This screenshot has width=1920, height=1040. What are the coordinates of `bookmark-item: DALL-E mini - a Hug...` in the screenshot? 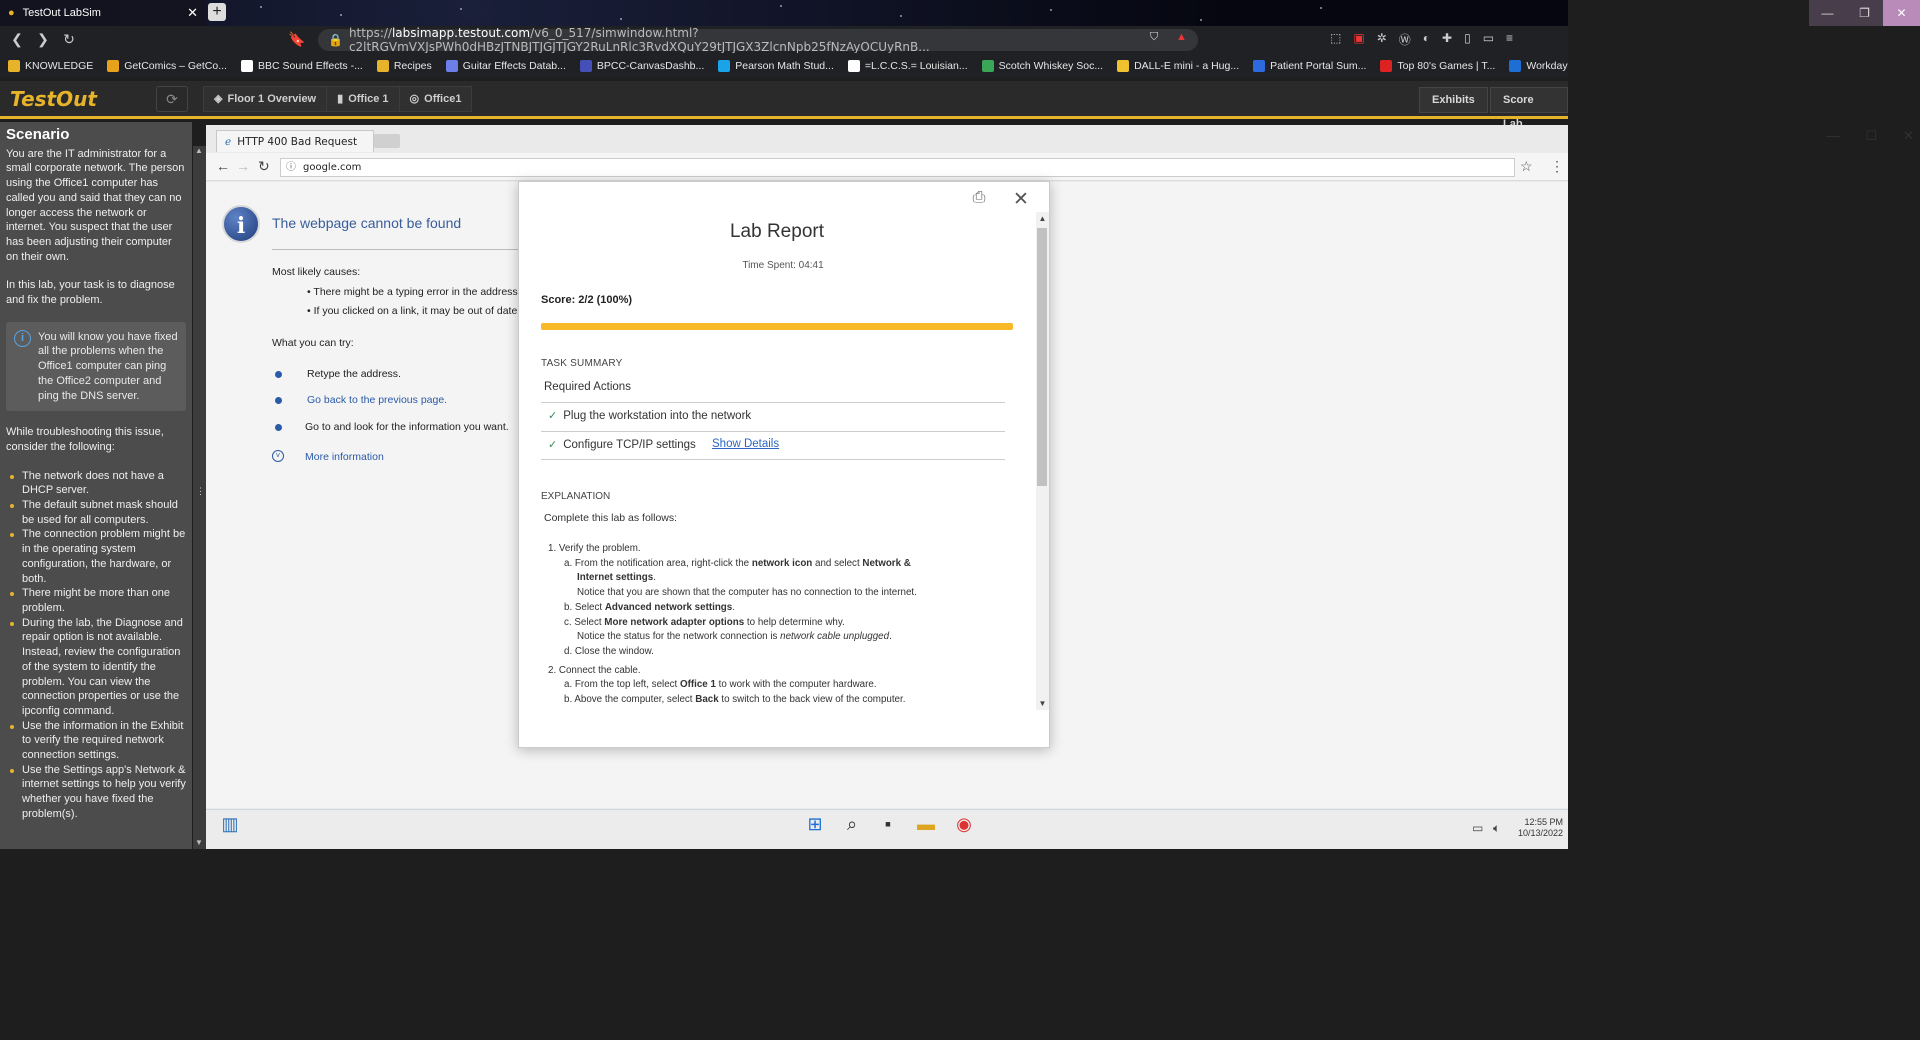 It's located at (1178, 65).